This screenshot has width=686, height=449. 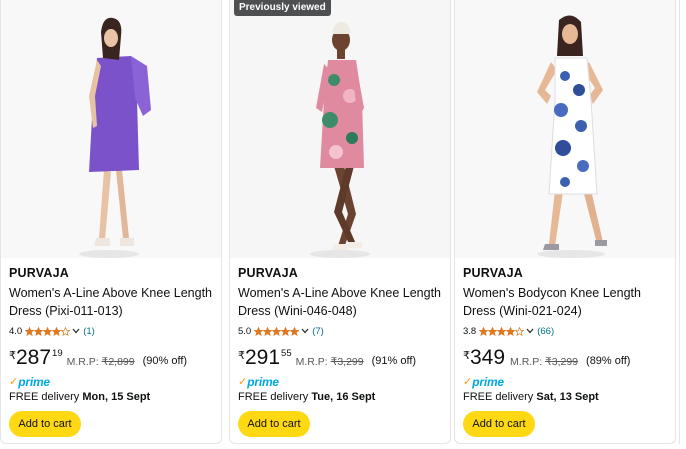 I want to click on price: ₹ 287 19 M.R.P: ₹2,899 (90% off), so click(x=98, y=358).